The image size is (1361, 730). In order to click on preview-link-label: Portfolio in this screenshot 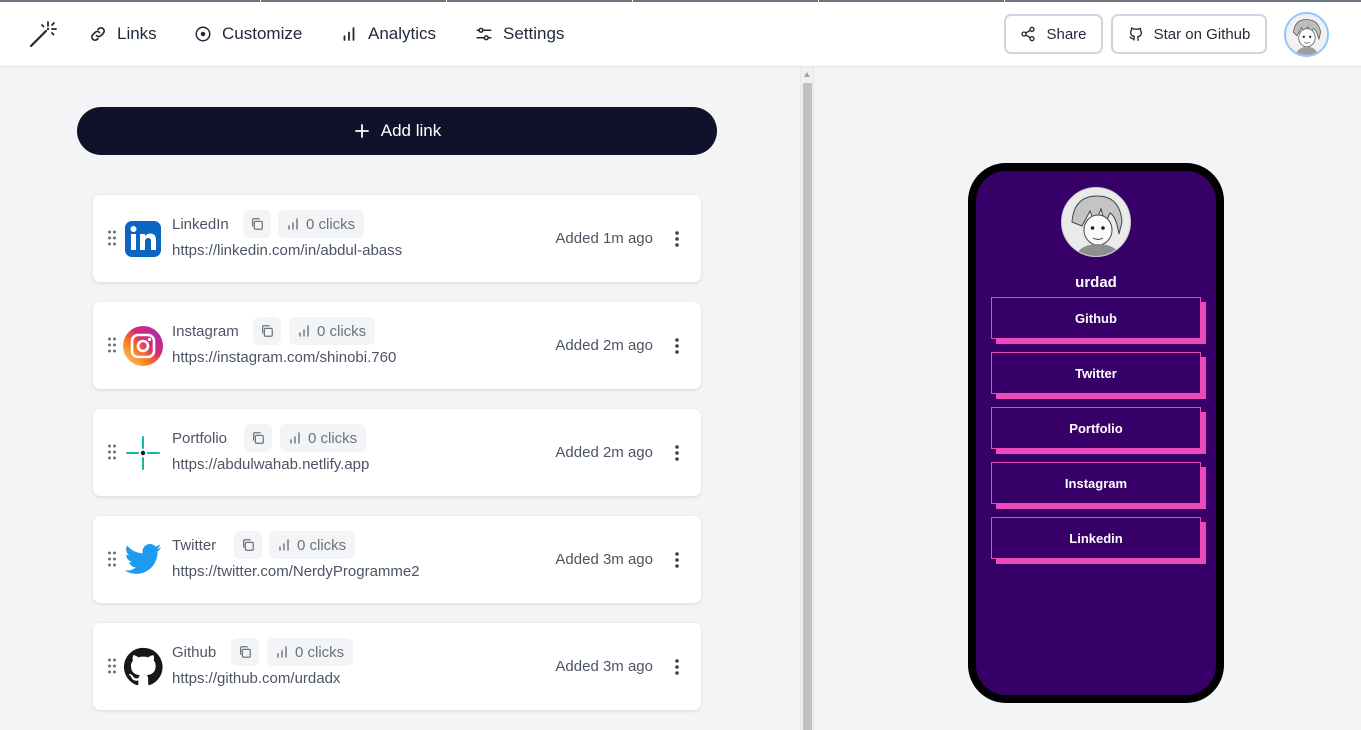, I will do `click(1096, 428)`.